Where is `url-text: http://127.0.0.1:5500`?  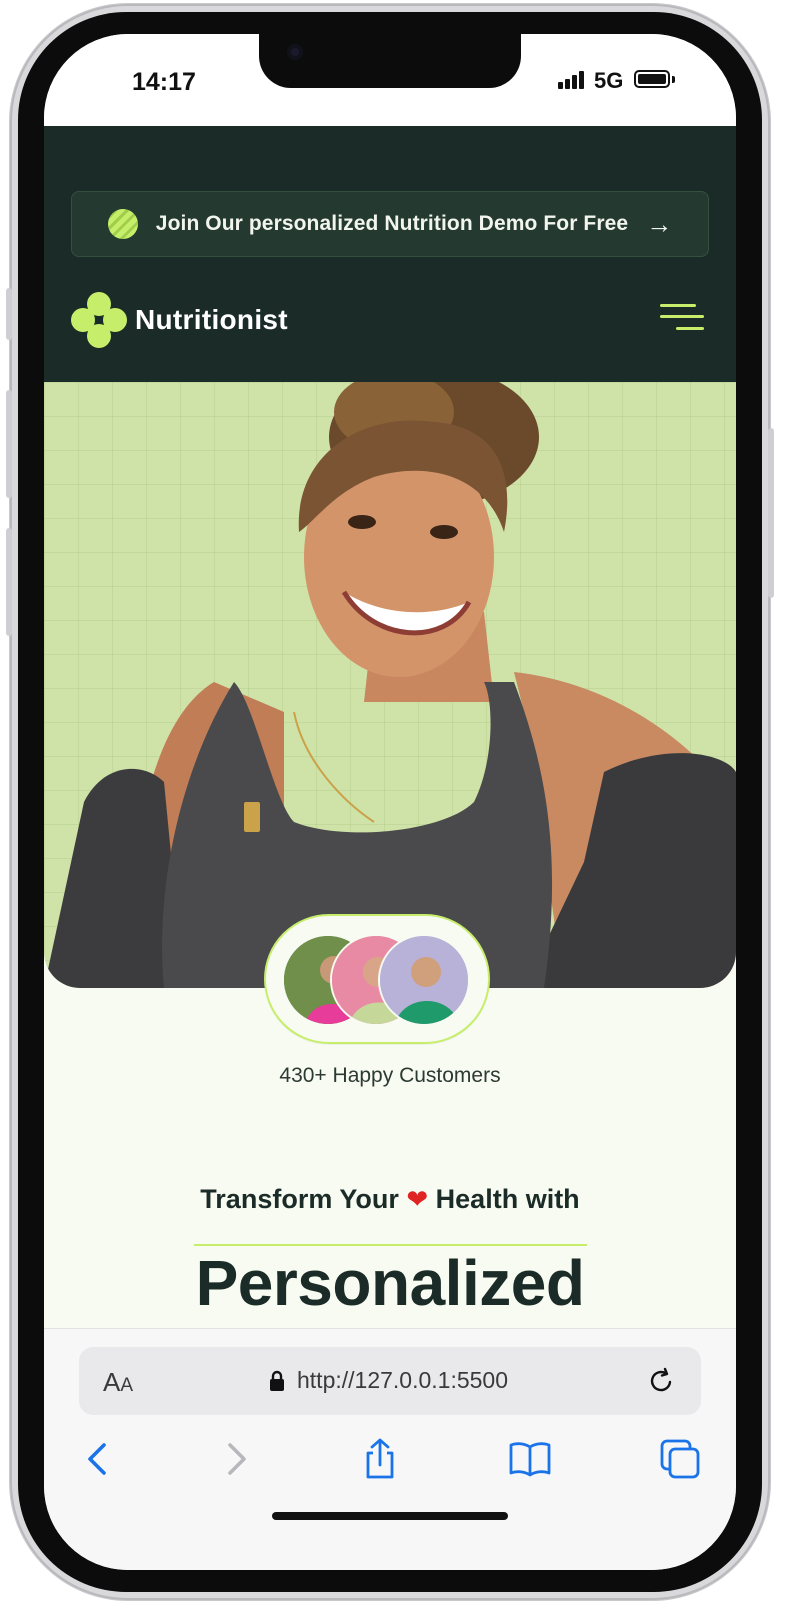 url-text: http://127.0.0.1:5500 is located at coordinates (403, 1380).